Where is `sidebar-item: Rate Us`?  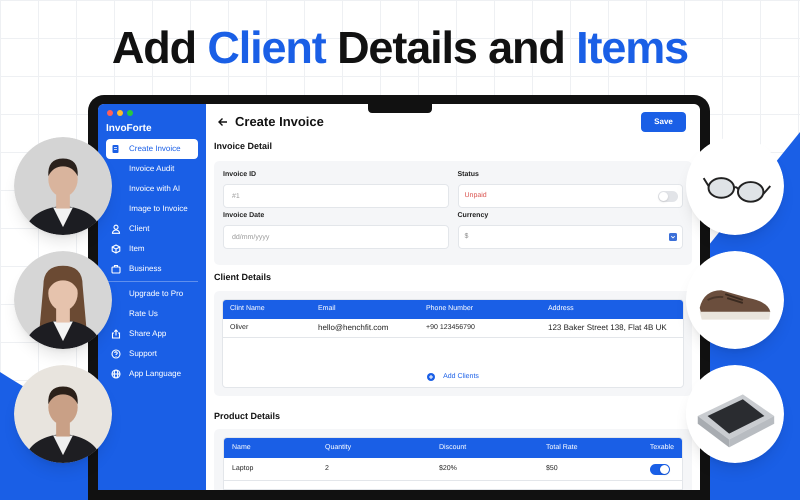
sidebar-item: Rate Us is located at coordinates (143, 314).